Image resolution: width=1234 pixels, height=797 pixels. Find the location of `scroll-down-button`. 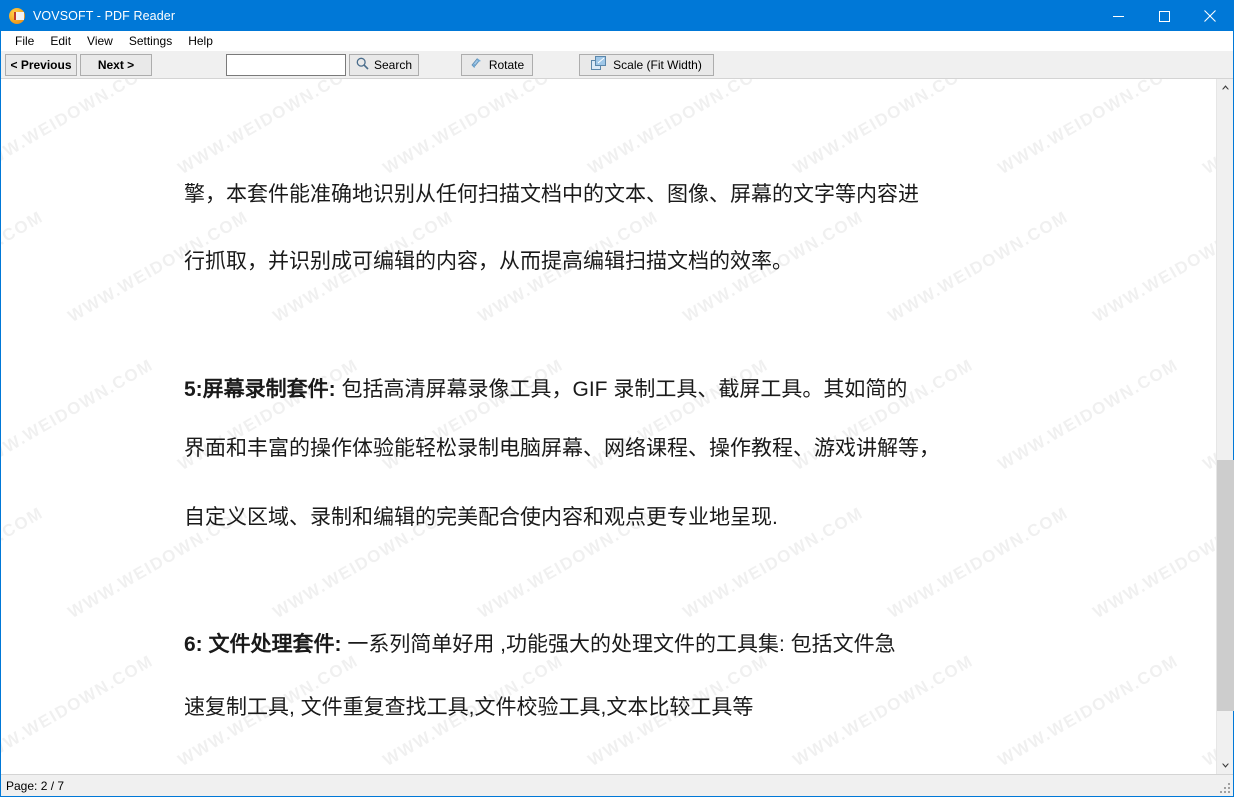

scroll-down-button is located at coordinates (1225, 765).